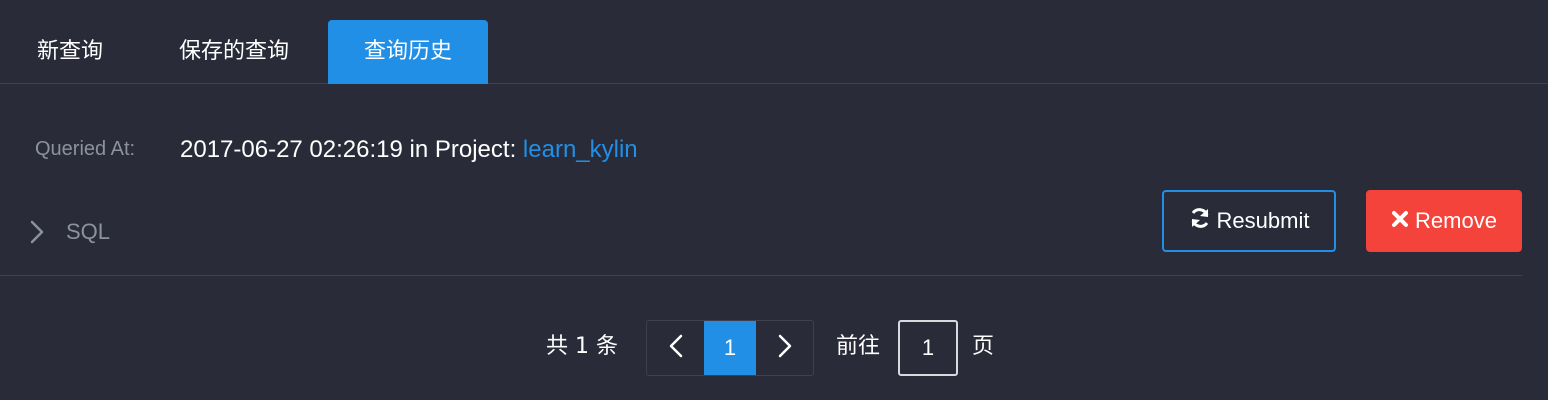 The image size is (1548, 400). I want to click on project-link: learn_kylin, so click(580, 149).